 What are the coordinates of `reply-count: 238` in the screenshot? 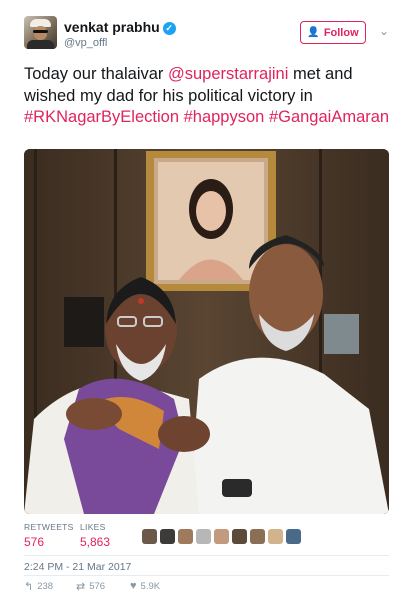 It's located at (45, 586).